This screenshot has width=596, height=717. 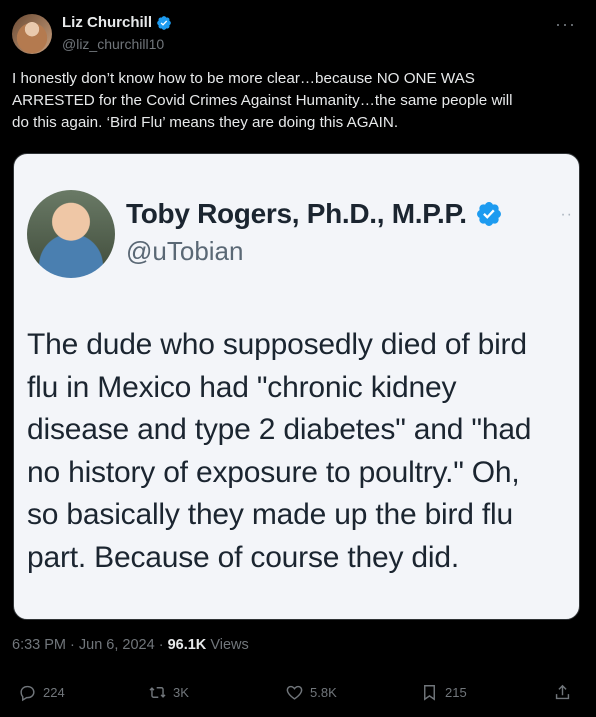 I want to click on views-count: 96.1K, so click(x=187, y=645).